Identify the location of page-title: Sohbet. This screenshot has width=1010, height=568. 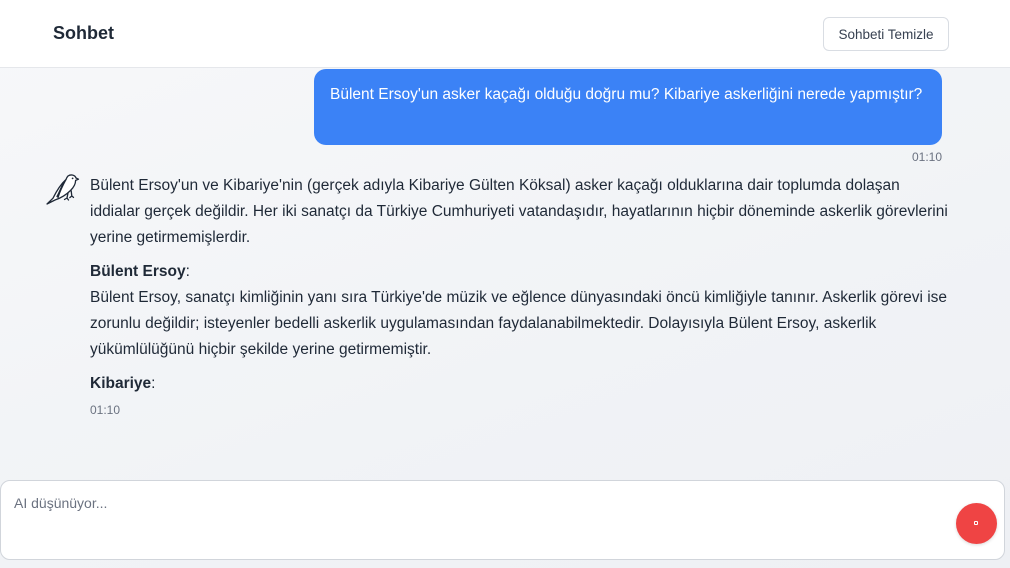
(83, 33).